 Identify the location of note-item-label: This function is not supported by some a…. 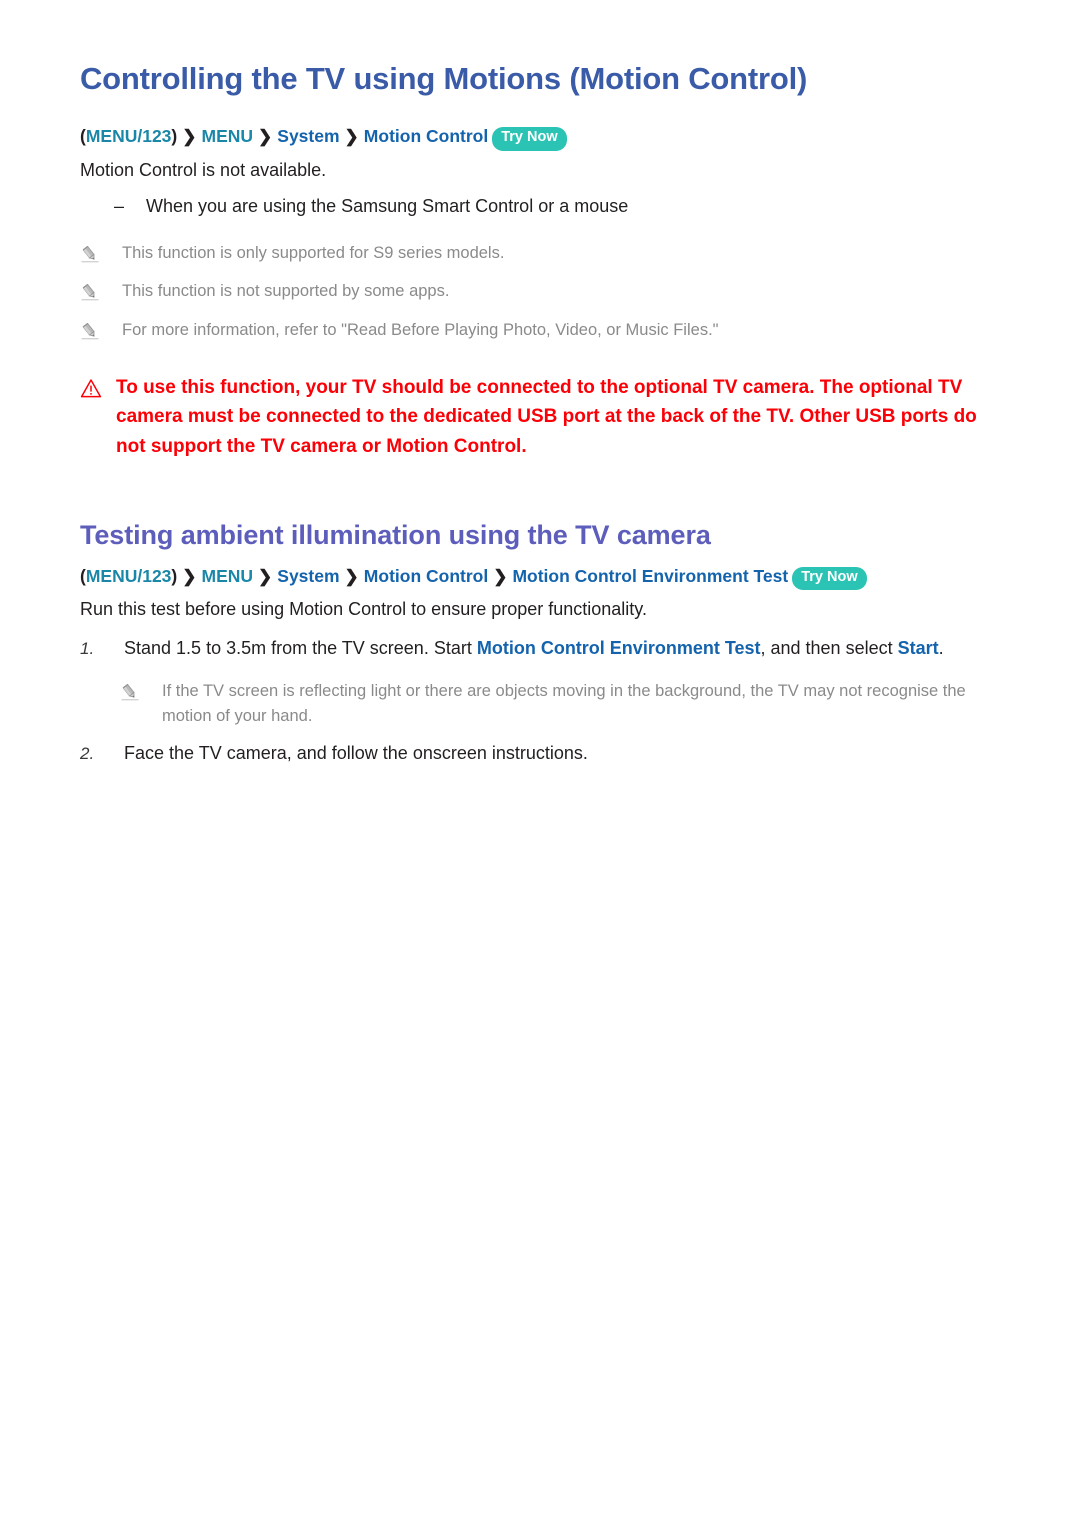
(286, 291).